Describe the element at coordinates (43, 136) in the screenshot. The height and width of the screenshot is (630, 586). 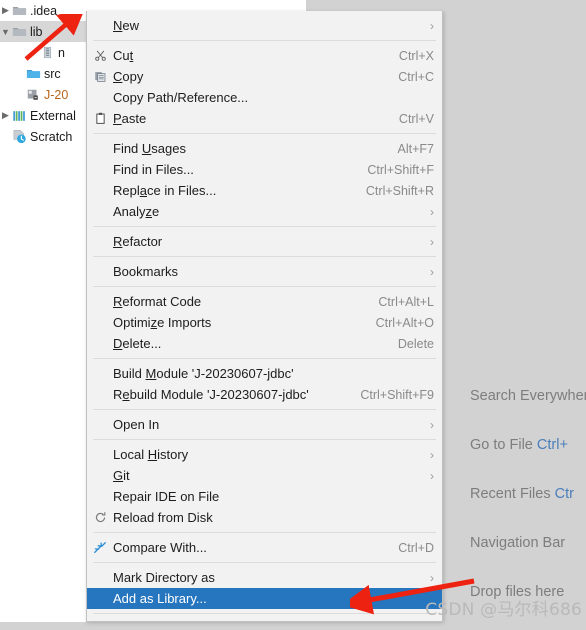
I see `tree-node-scratch: Scratch` at that location.